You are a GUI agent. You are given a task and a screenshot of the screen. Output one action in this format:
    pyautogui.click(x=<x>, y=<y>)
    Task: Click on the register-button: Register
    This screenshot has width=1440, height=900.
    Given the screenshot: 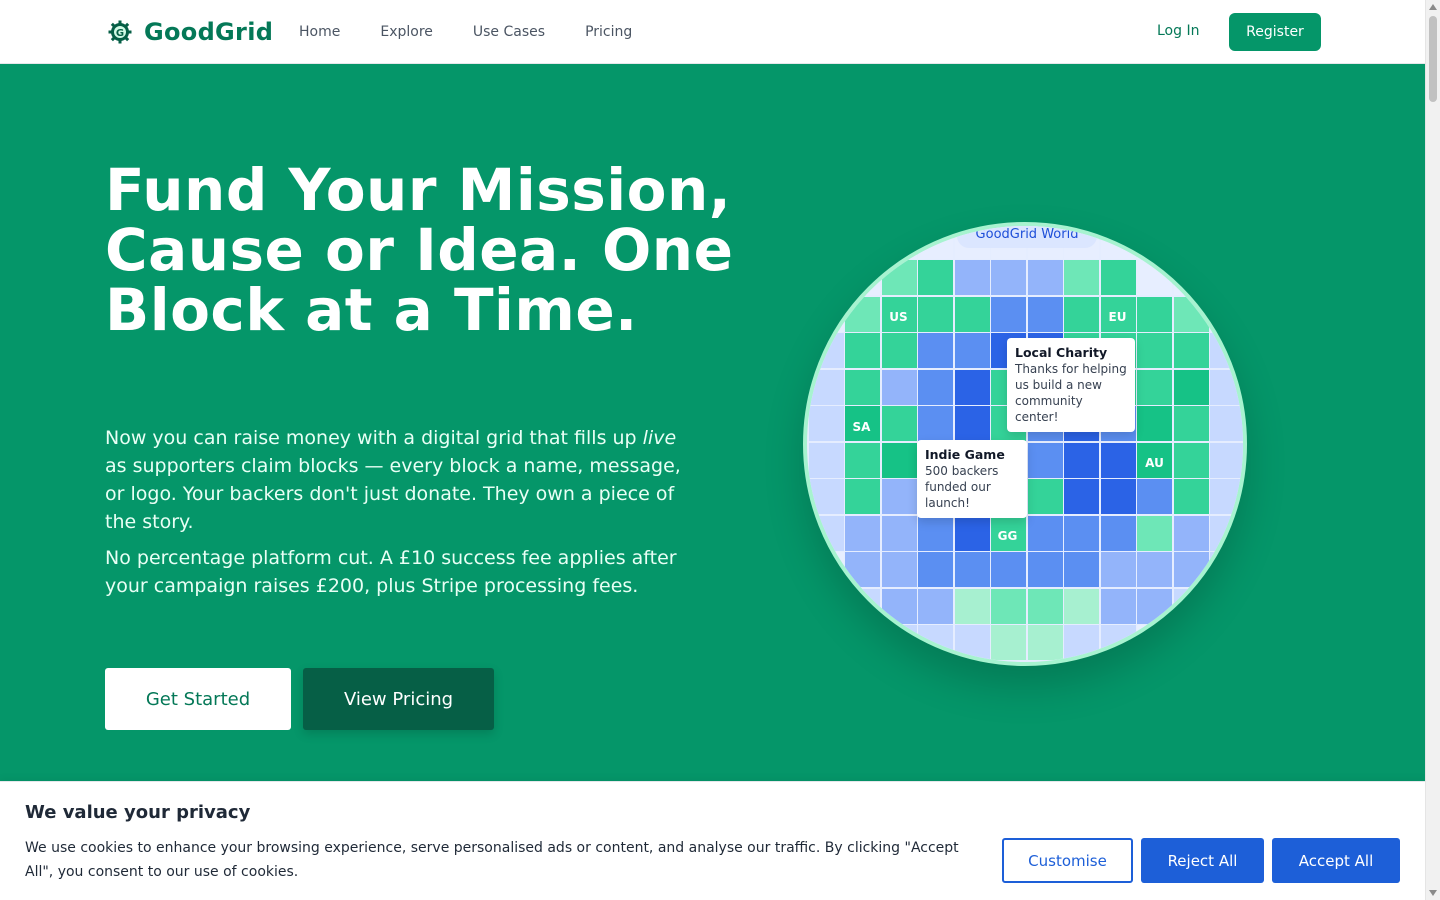 What is the action you would take?
    pyautogui.click(x=1275, y=32)
    